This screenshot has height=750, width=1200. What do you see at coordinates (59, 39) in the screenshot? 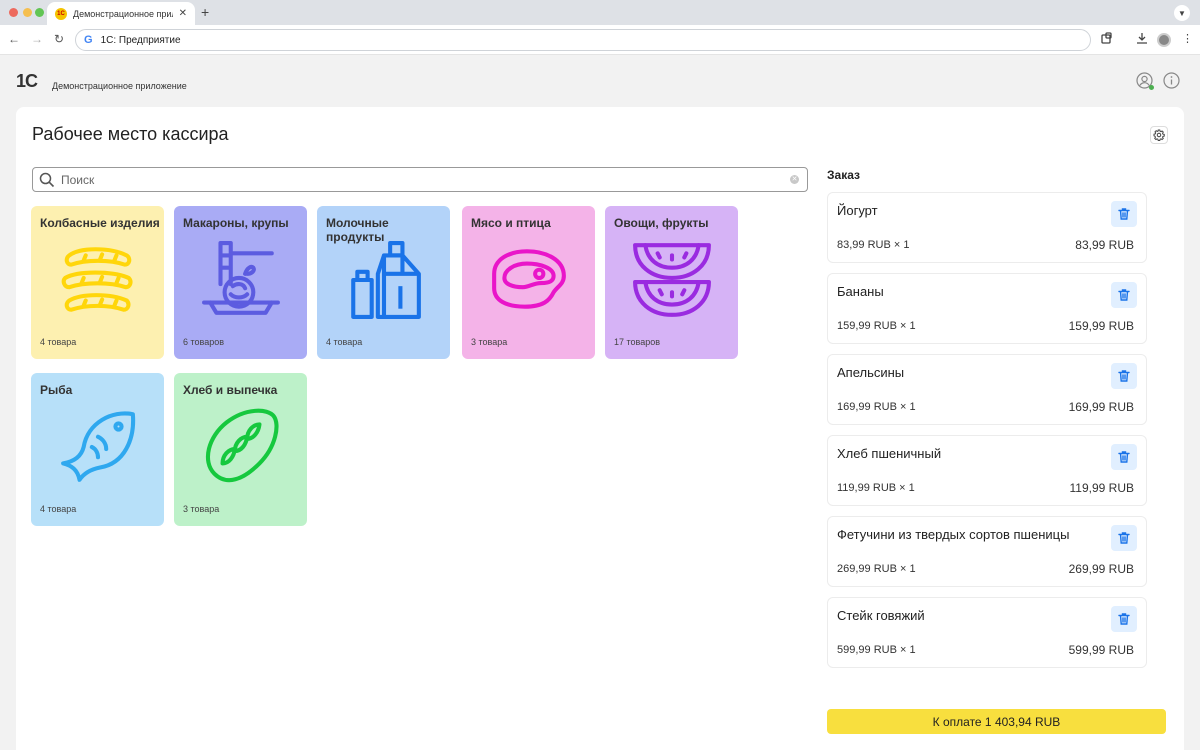
I see `reload-icon: ↻` at bounding box center [59, 39].